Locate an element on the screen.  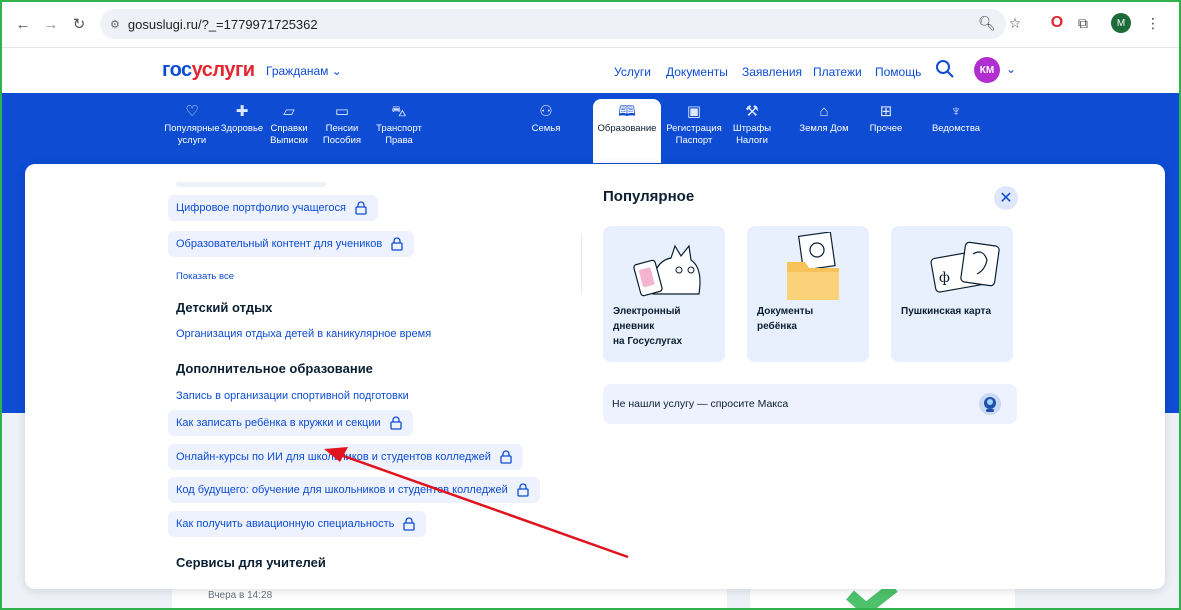
feed-timestamp: Вчера в 14:28 is located at coordinates (240, 595).